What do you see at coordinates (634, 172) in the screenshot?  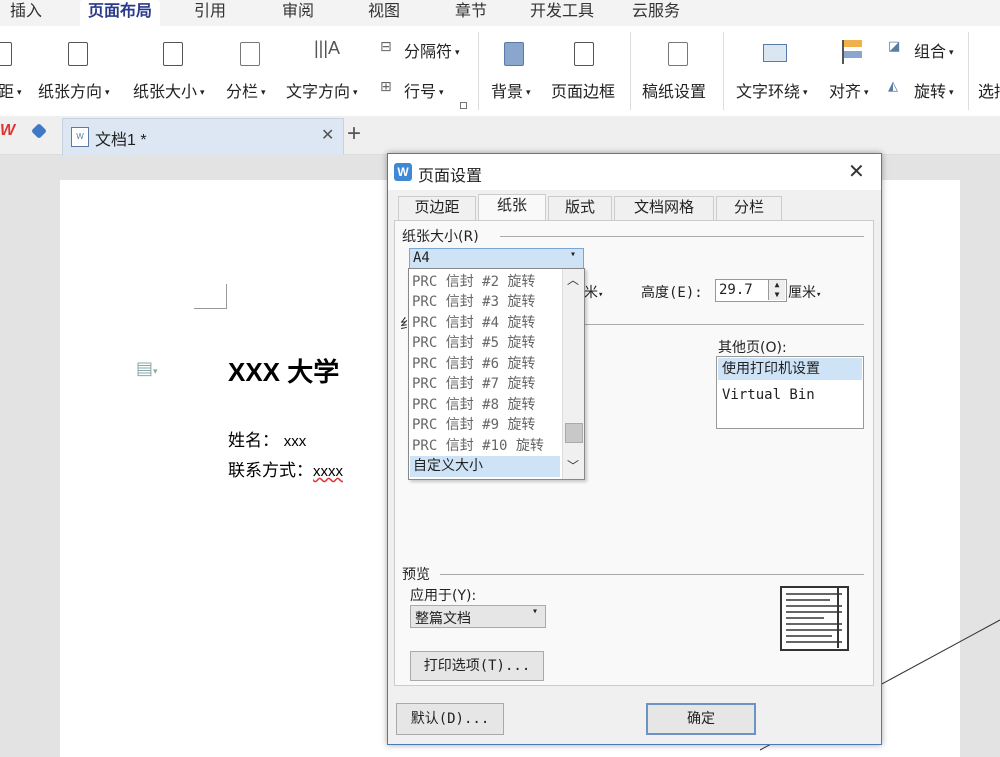 I see `dialog-title-bar: W 页面设置 ✕` at bounding box center [634, 172].